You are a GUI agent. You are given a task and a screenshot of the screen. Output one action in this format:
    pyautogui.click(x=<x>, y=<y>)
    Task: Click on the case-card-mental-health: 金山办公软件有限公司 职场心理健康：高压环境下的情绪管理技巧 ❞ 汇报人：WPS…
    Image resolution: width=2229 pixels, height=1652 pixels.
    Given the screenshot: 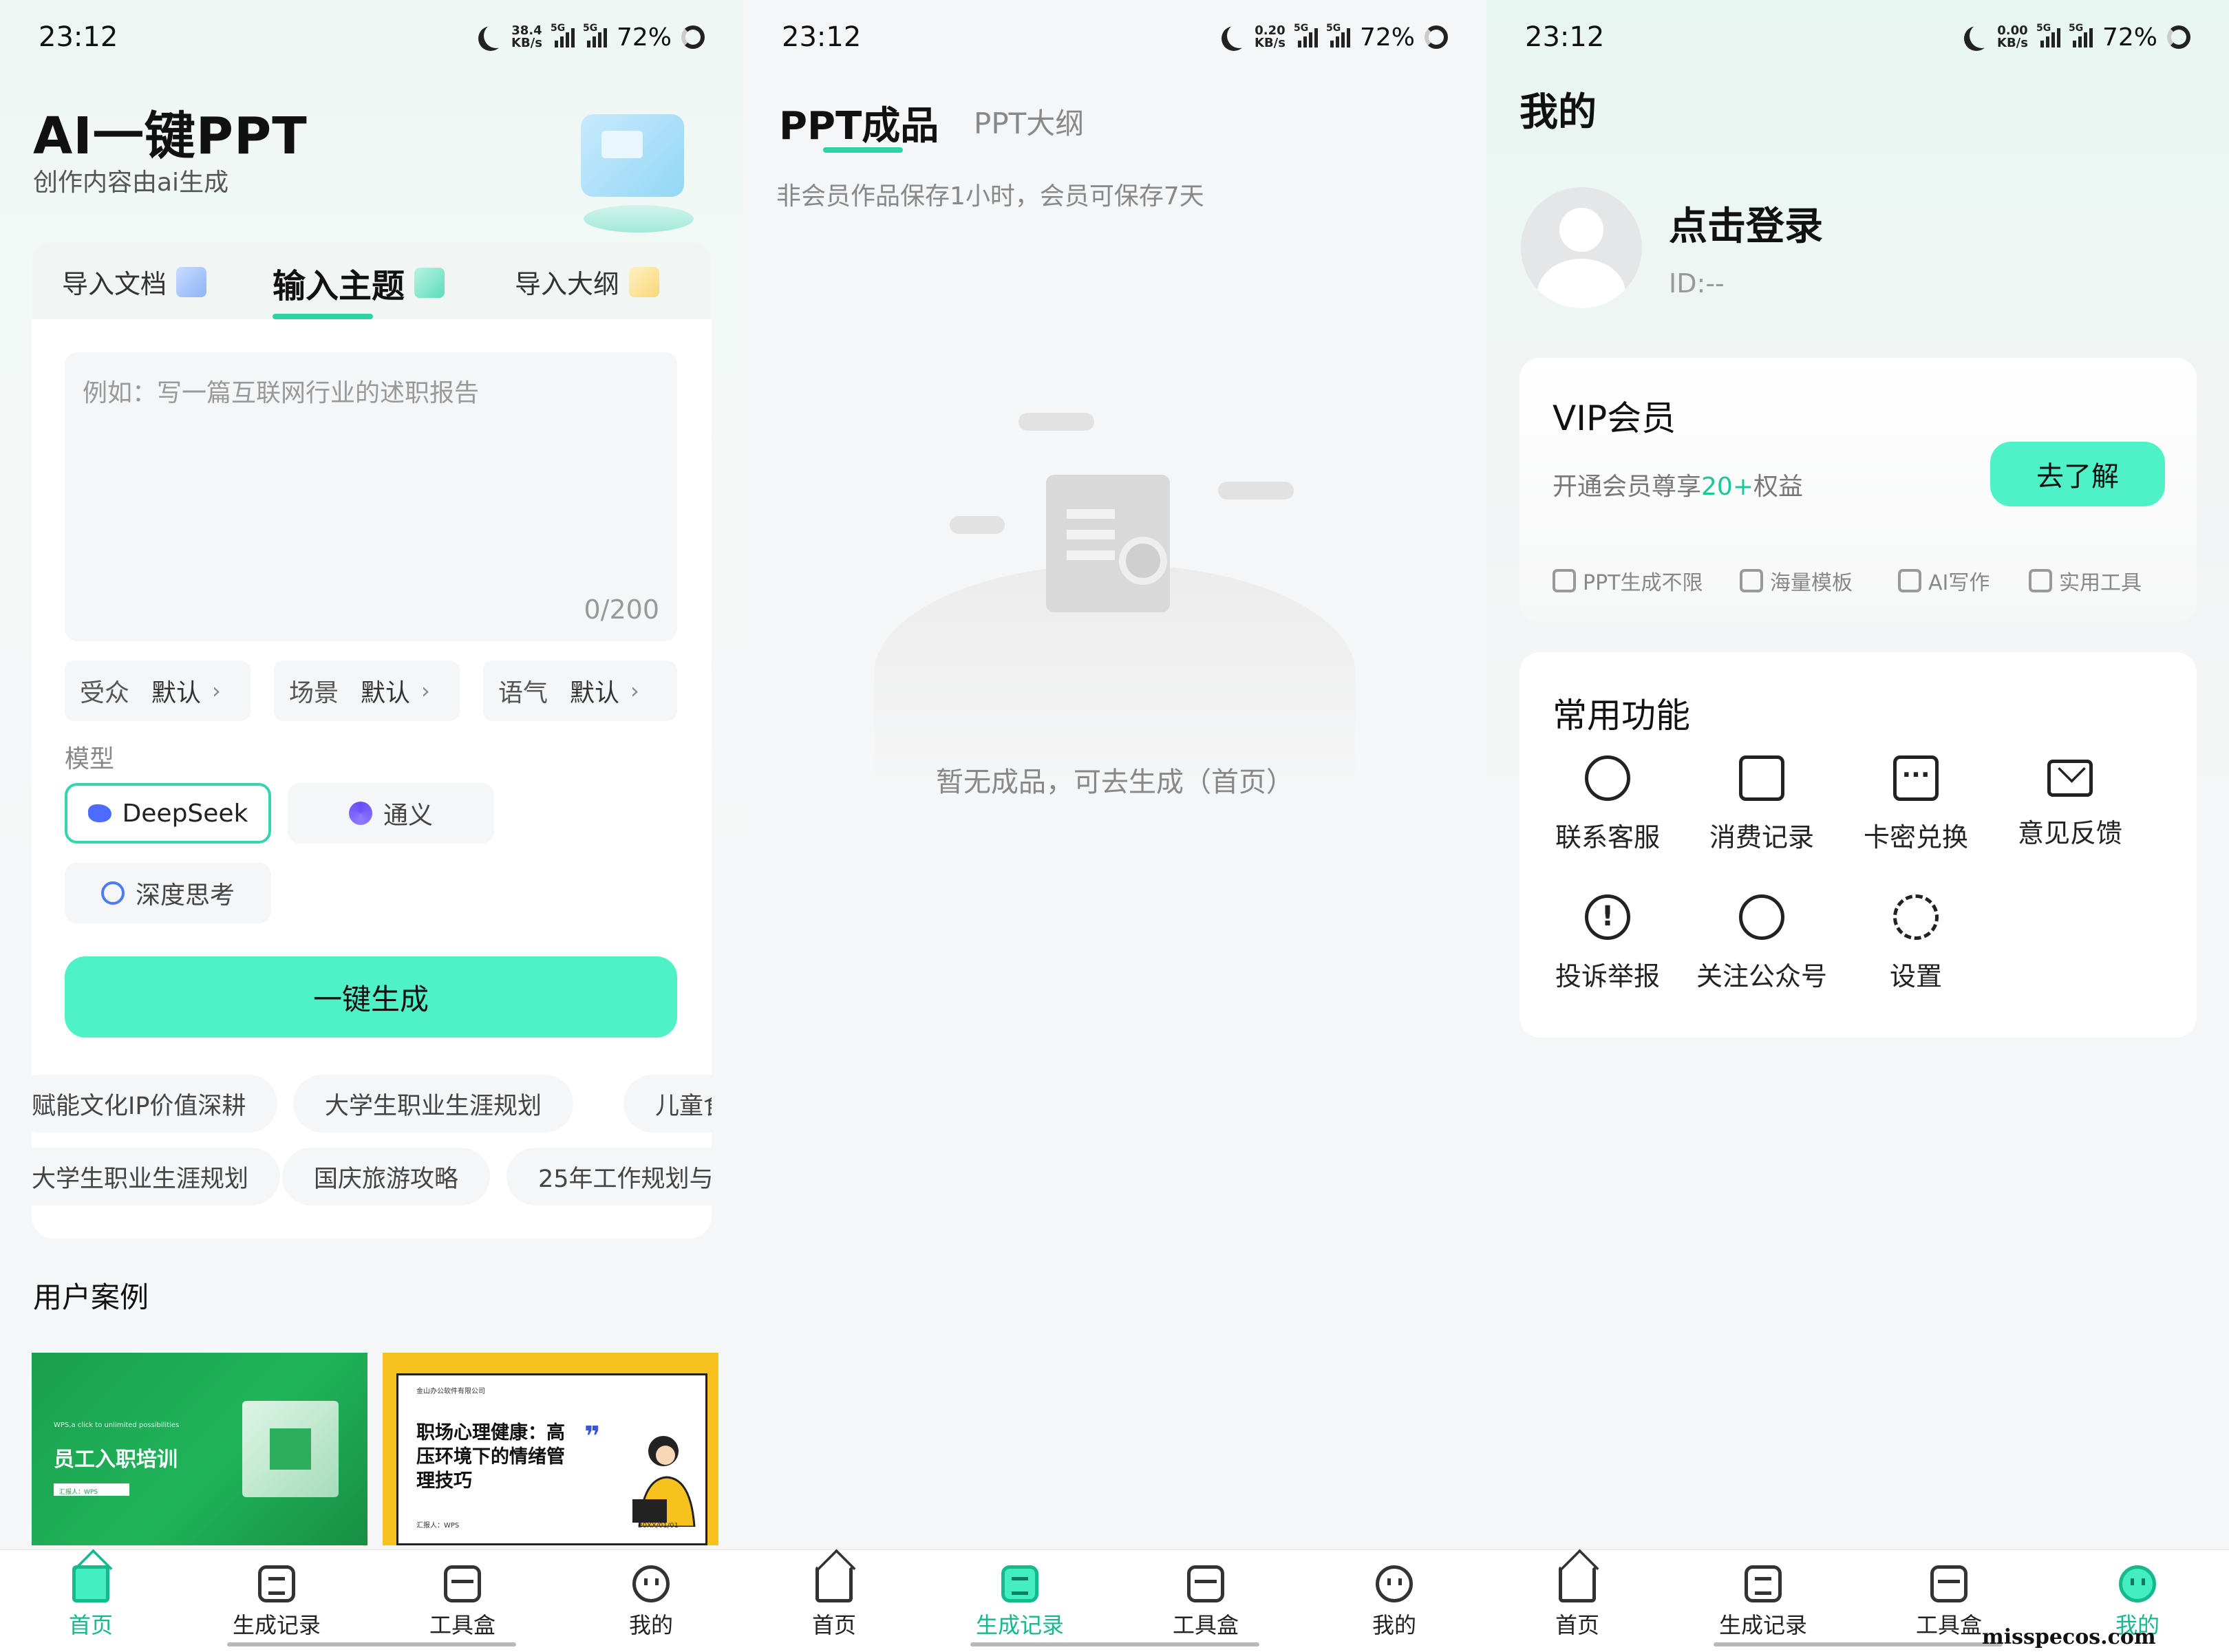 What is the action you would take?
    pyautogui.click(x=550, y=1449)
    